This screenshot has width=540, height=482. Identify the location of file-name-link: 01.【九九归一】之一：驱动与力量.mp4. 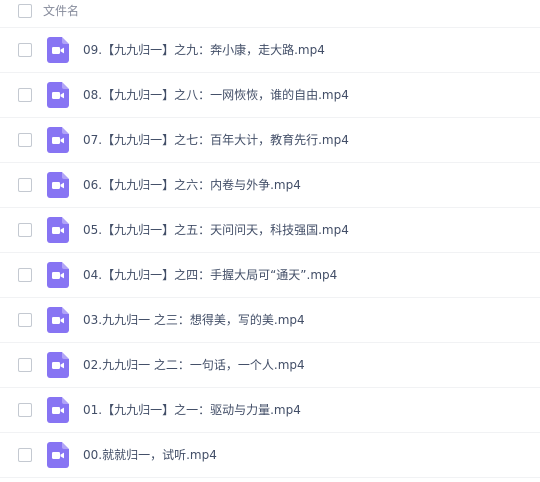
(192, 410).